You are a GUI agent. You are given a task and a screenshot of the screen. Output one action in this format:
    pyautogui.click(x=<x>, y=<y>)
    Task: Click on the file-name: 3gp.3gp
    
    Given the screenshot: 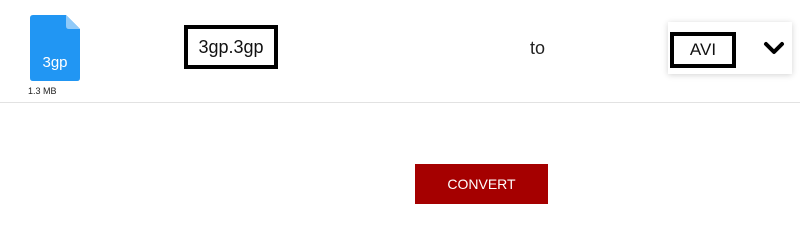 What is the action you would take?
    pyautogui.click(x=231, y=47)
    